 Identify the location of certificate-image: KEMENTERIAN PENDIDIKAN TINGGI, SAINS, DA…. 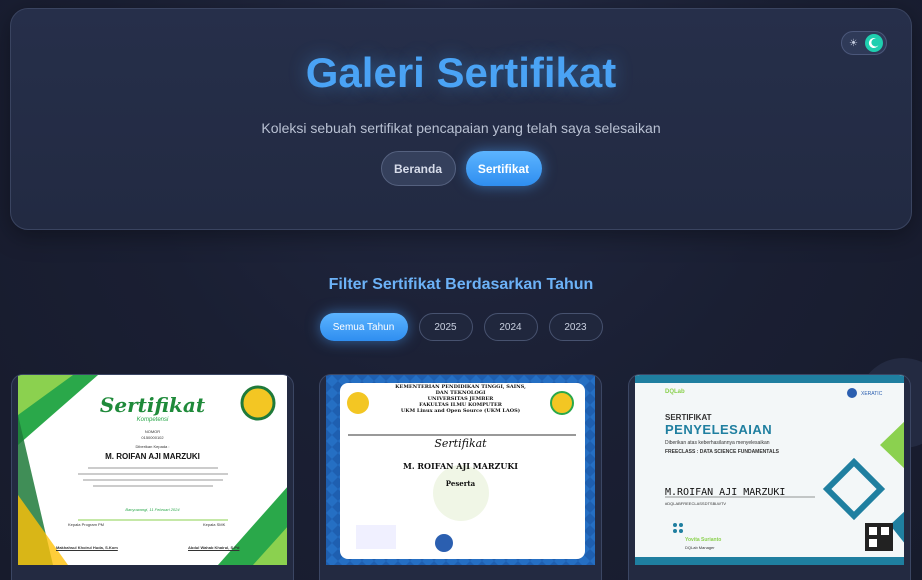
(460, 470).